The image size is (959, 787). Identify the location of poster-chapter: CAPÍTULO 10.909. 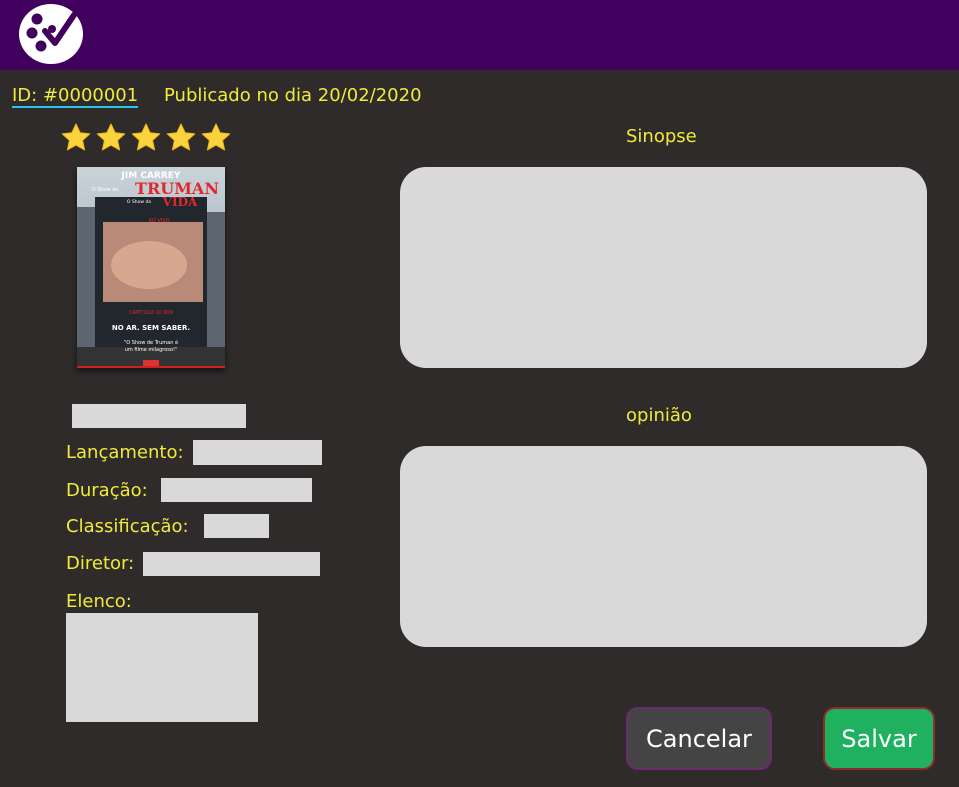
(151, 312).